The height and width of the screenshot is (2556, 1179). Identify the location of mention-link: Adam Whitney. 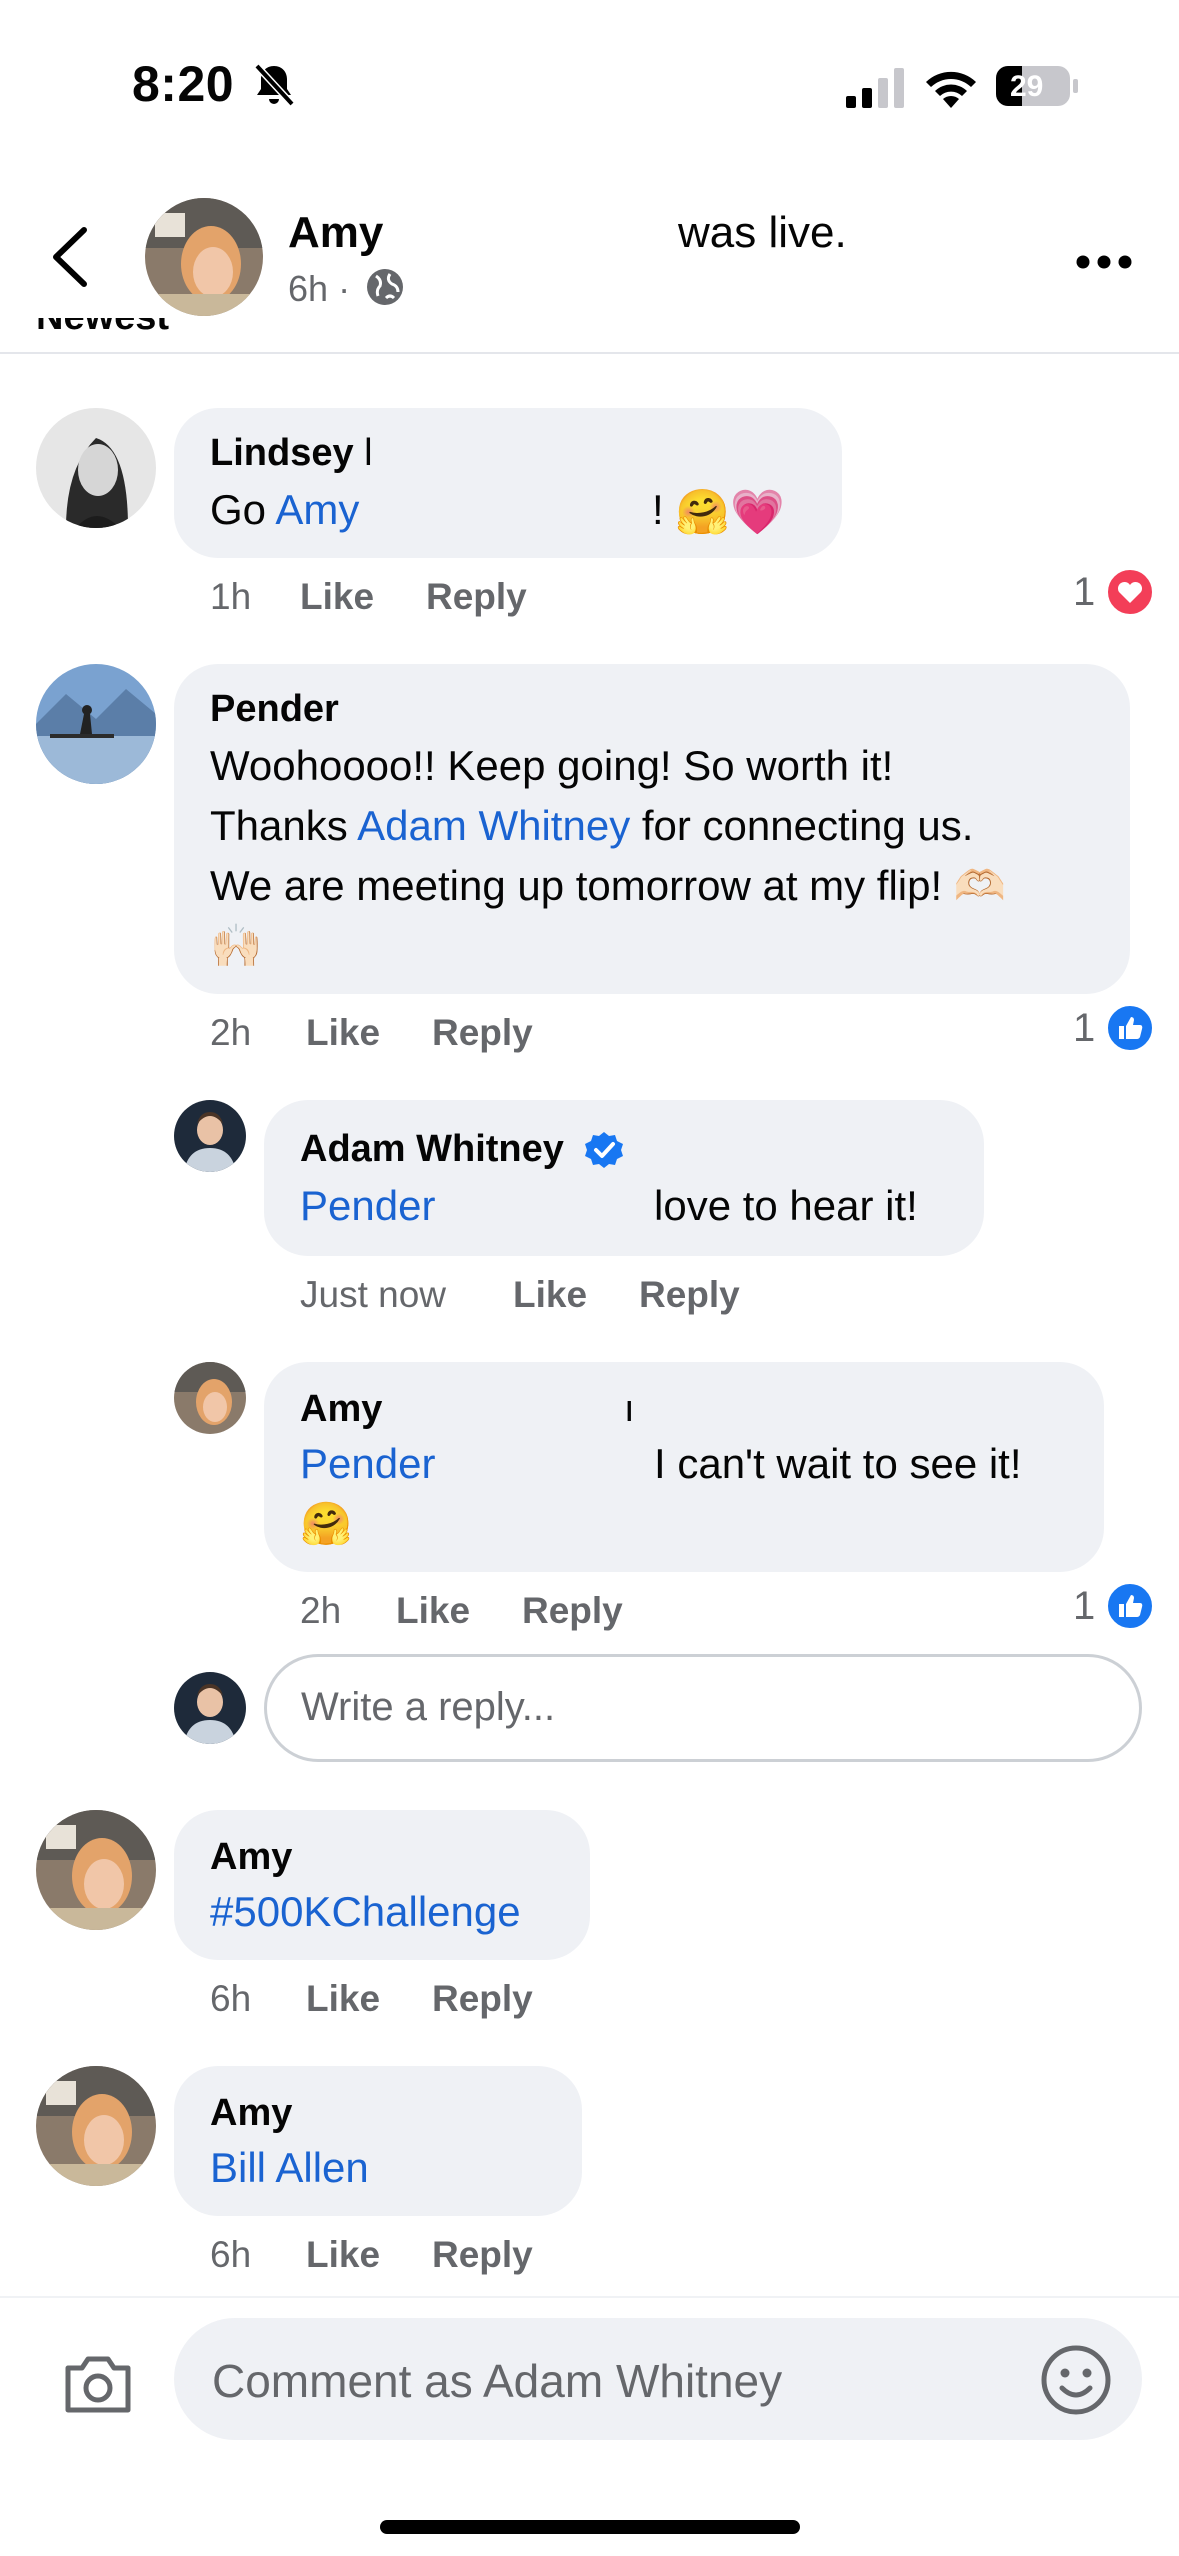
(493, 825).